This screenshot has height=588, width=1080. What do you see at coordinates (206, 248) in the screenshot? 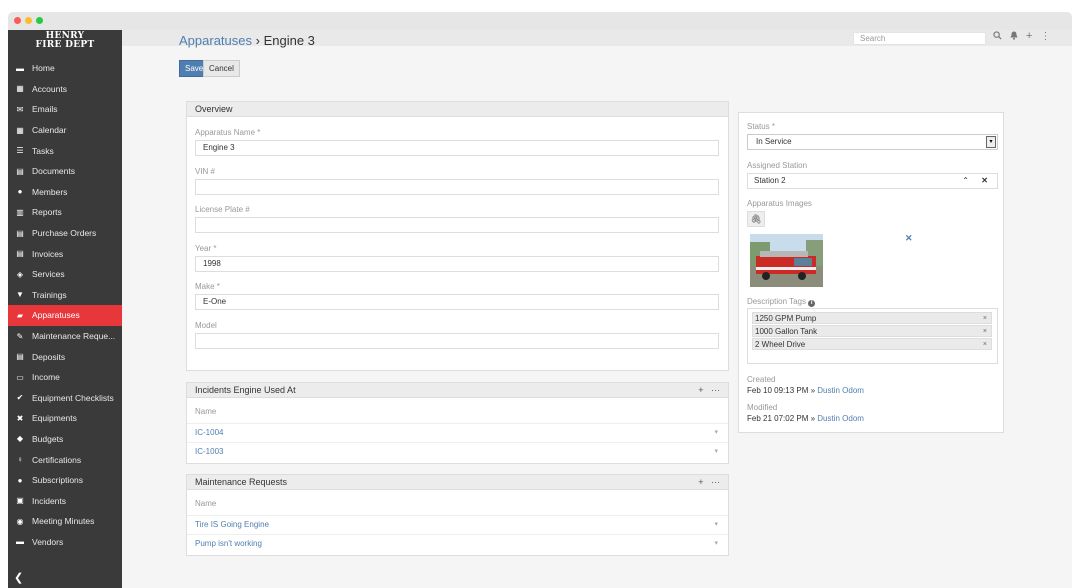
I see `year-label: Year *` at bounding box center [206, 248].